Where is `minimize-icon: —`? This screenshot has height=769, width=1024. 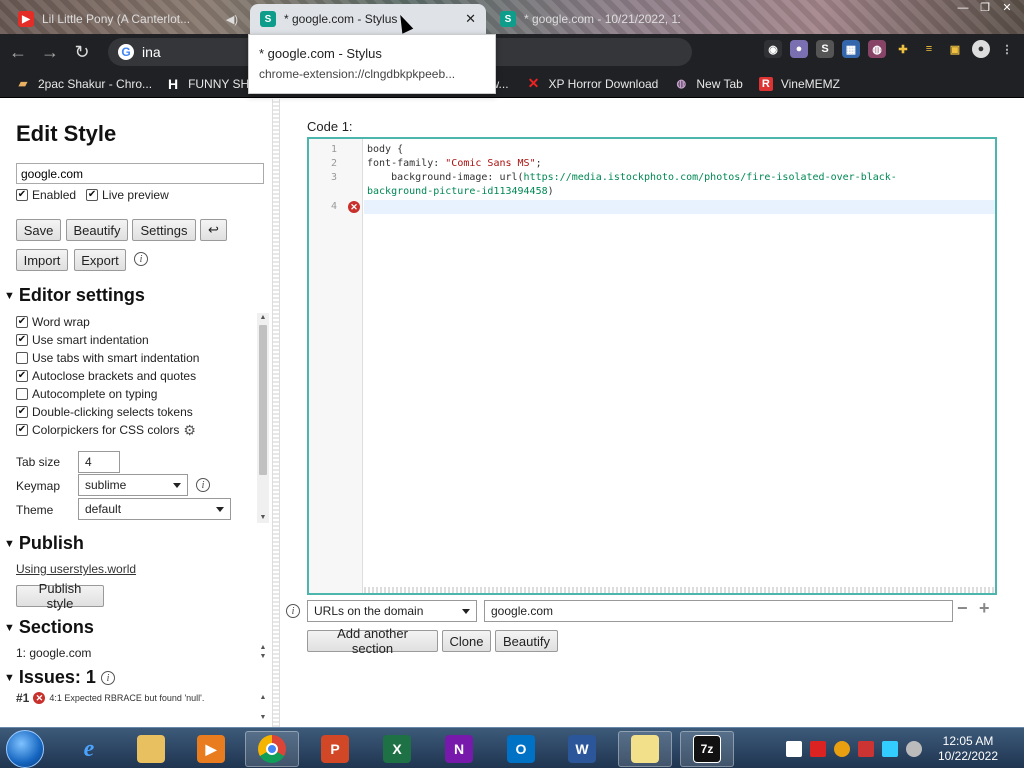
minimize-icon: — is located at coordinates (963, 8).